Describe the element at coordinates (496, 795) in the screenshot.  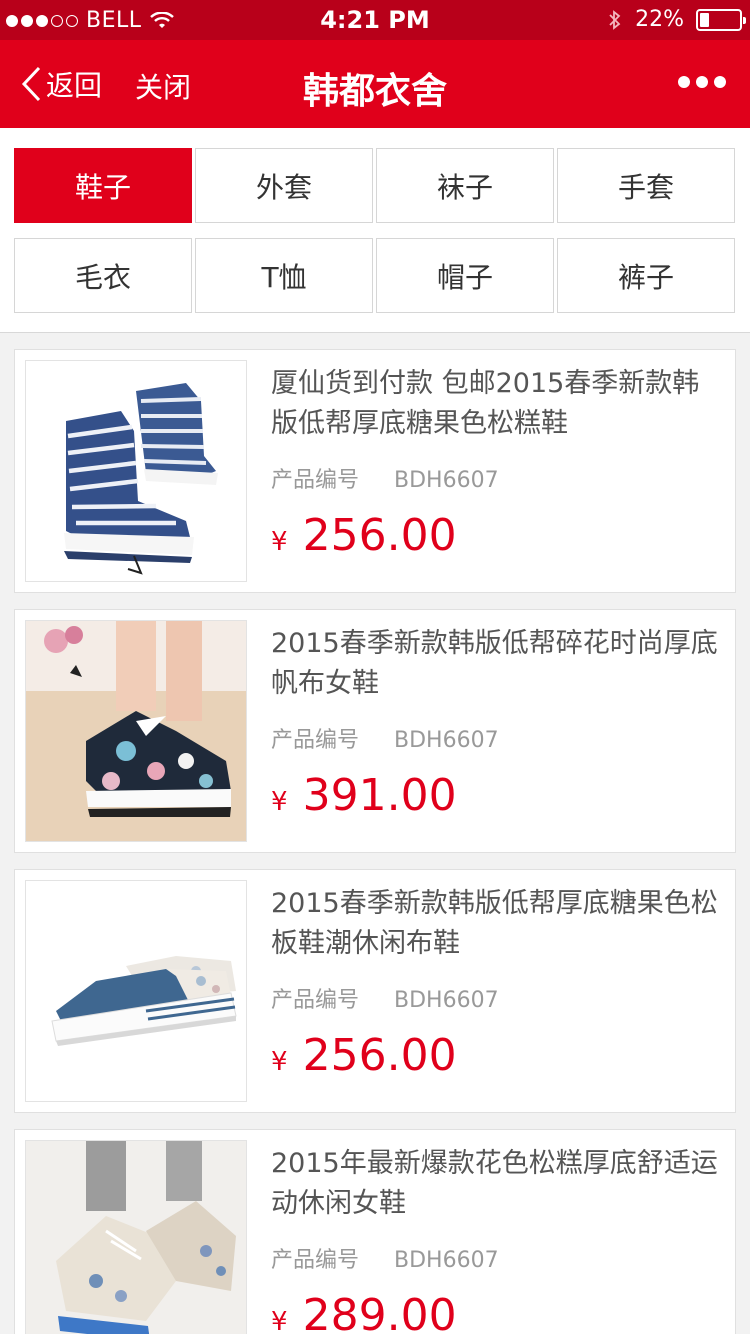
I see `product-price: ¥ 391.00` at that location.